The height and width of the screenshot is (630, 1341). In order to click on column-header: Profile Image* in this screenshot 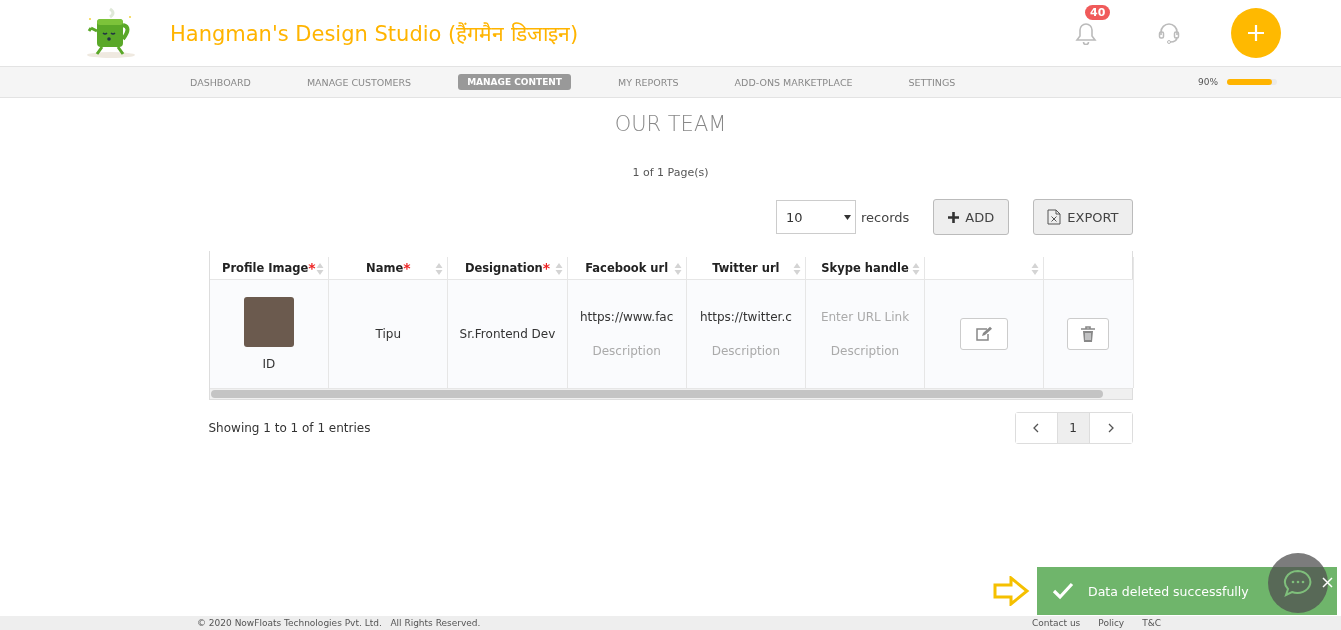, I will do `click(269, 268)`.